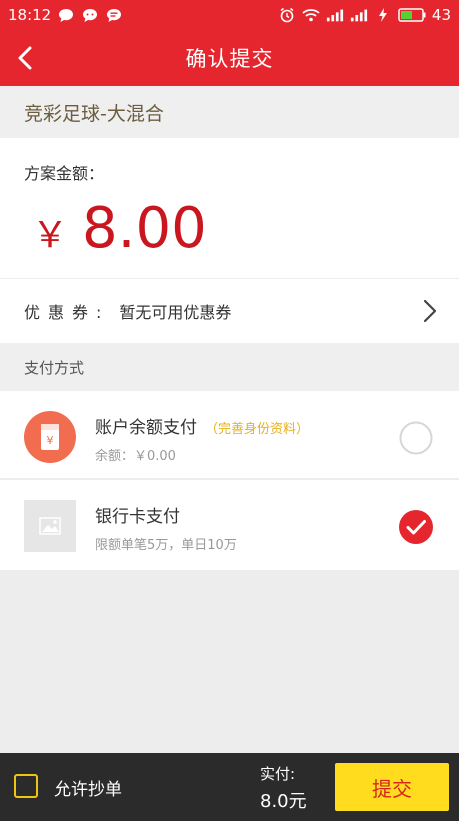  I want to click on amount-number: 8.00, so click(144, 228).